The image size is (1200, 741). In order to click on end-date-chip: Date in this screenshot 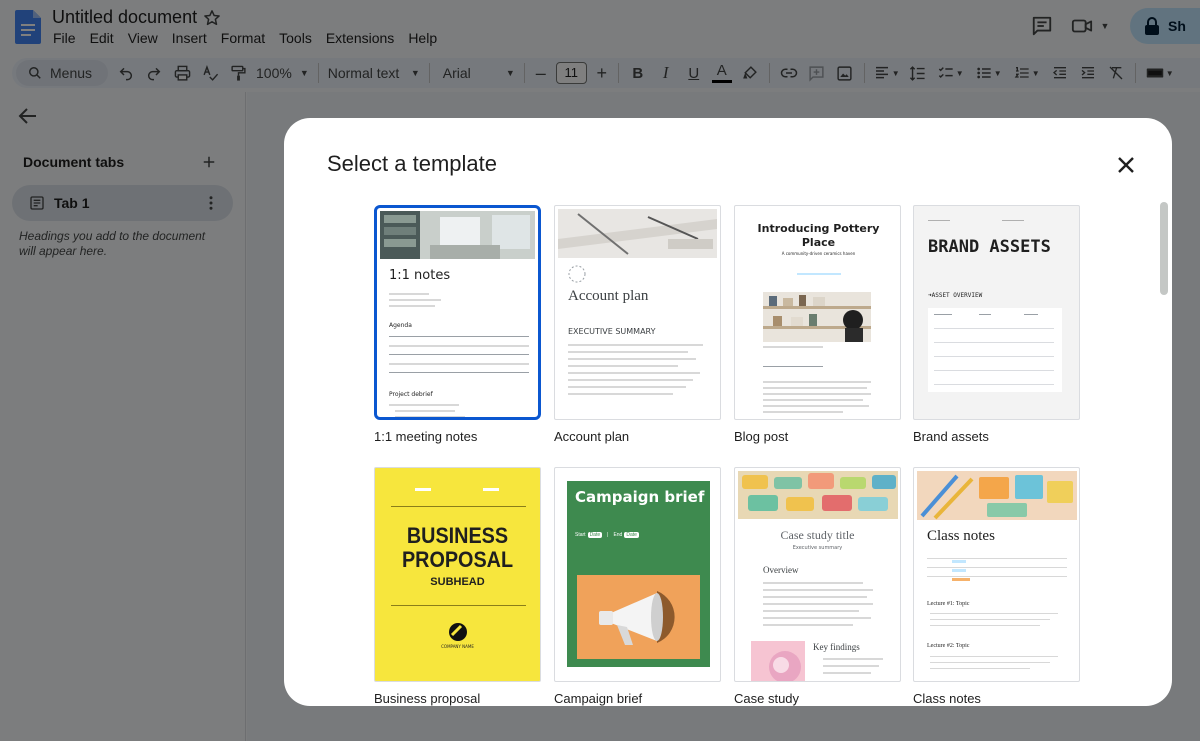, I will do `click(631, 535)`.